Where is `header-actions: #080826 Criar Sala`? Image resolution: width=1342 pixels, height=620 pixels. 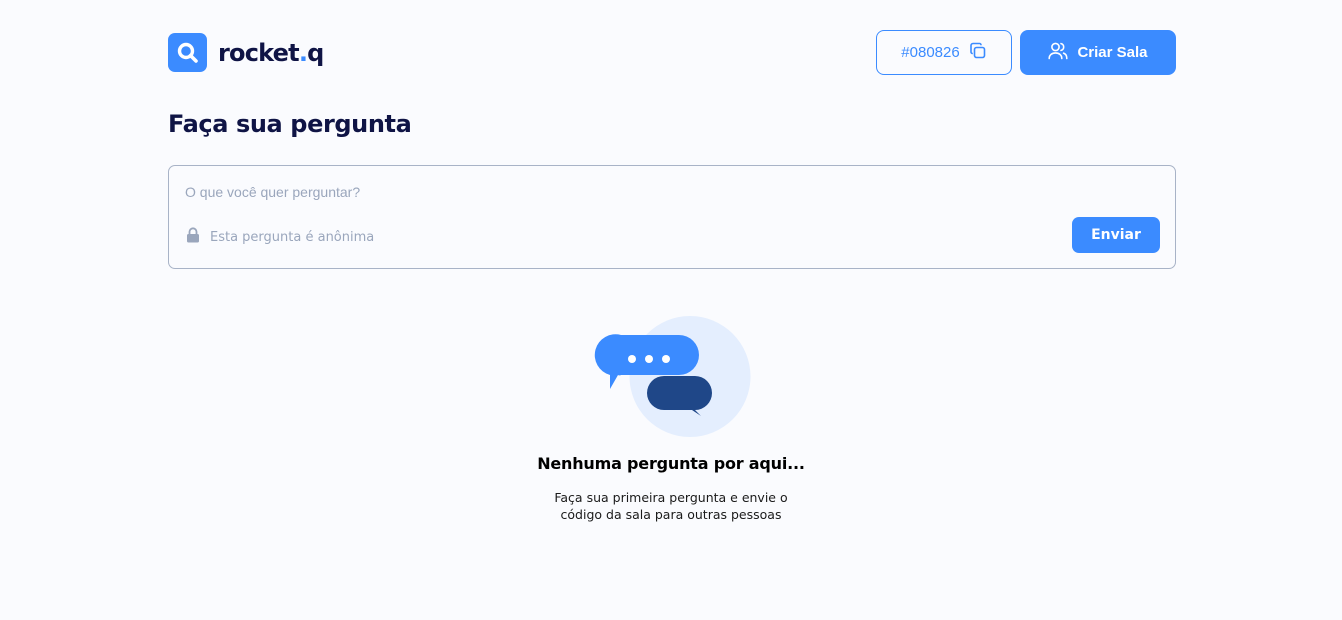 header-actions: #080826 Criar Sala is located at coordinates (1026, 52).